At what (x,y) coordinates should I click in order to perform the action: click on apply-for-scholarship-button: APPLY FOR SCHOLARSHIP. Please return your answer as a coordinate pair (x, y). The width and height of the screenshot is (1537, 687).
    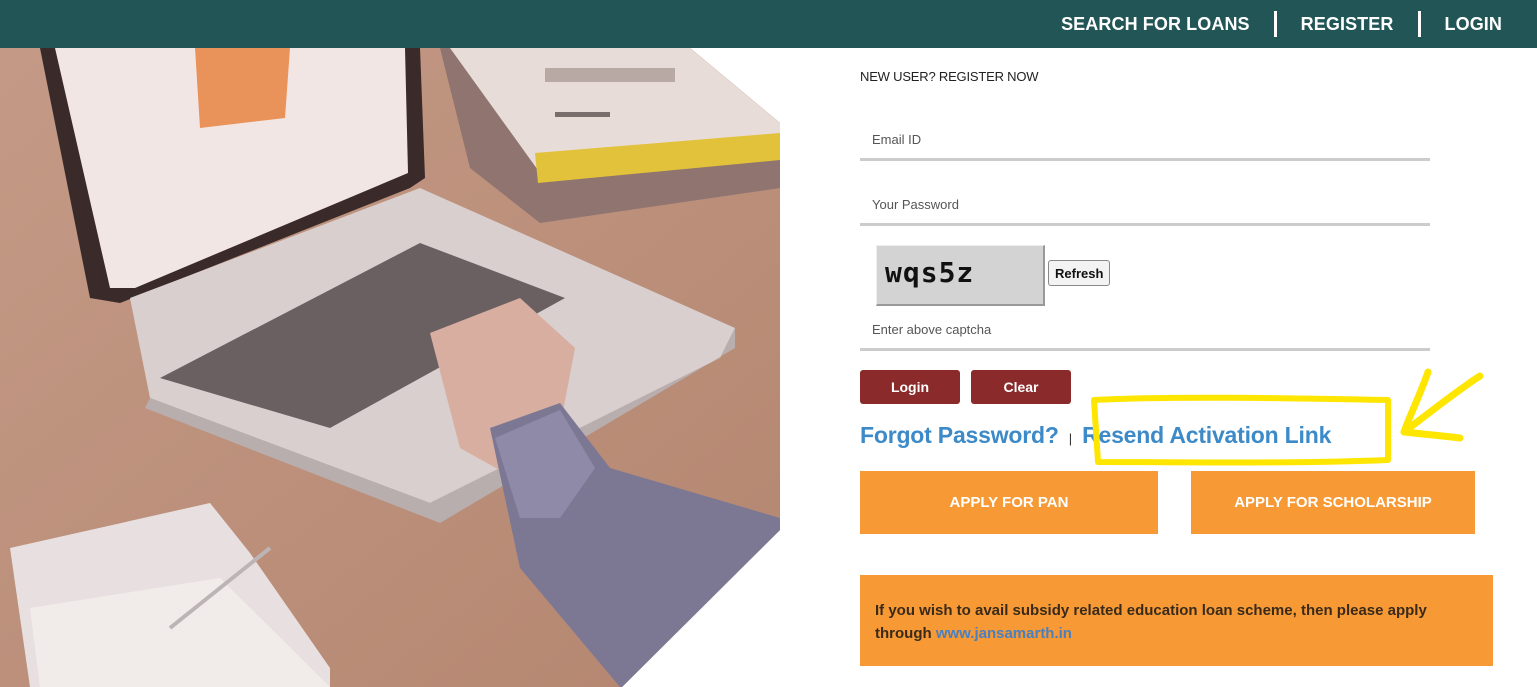
    Looking at the image, I should click on (1333, 502).